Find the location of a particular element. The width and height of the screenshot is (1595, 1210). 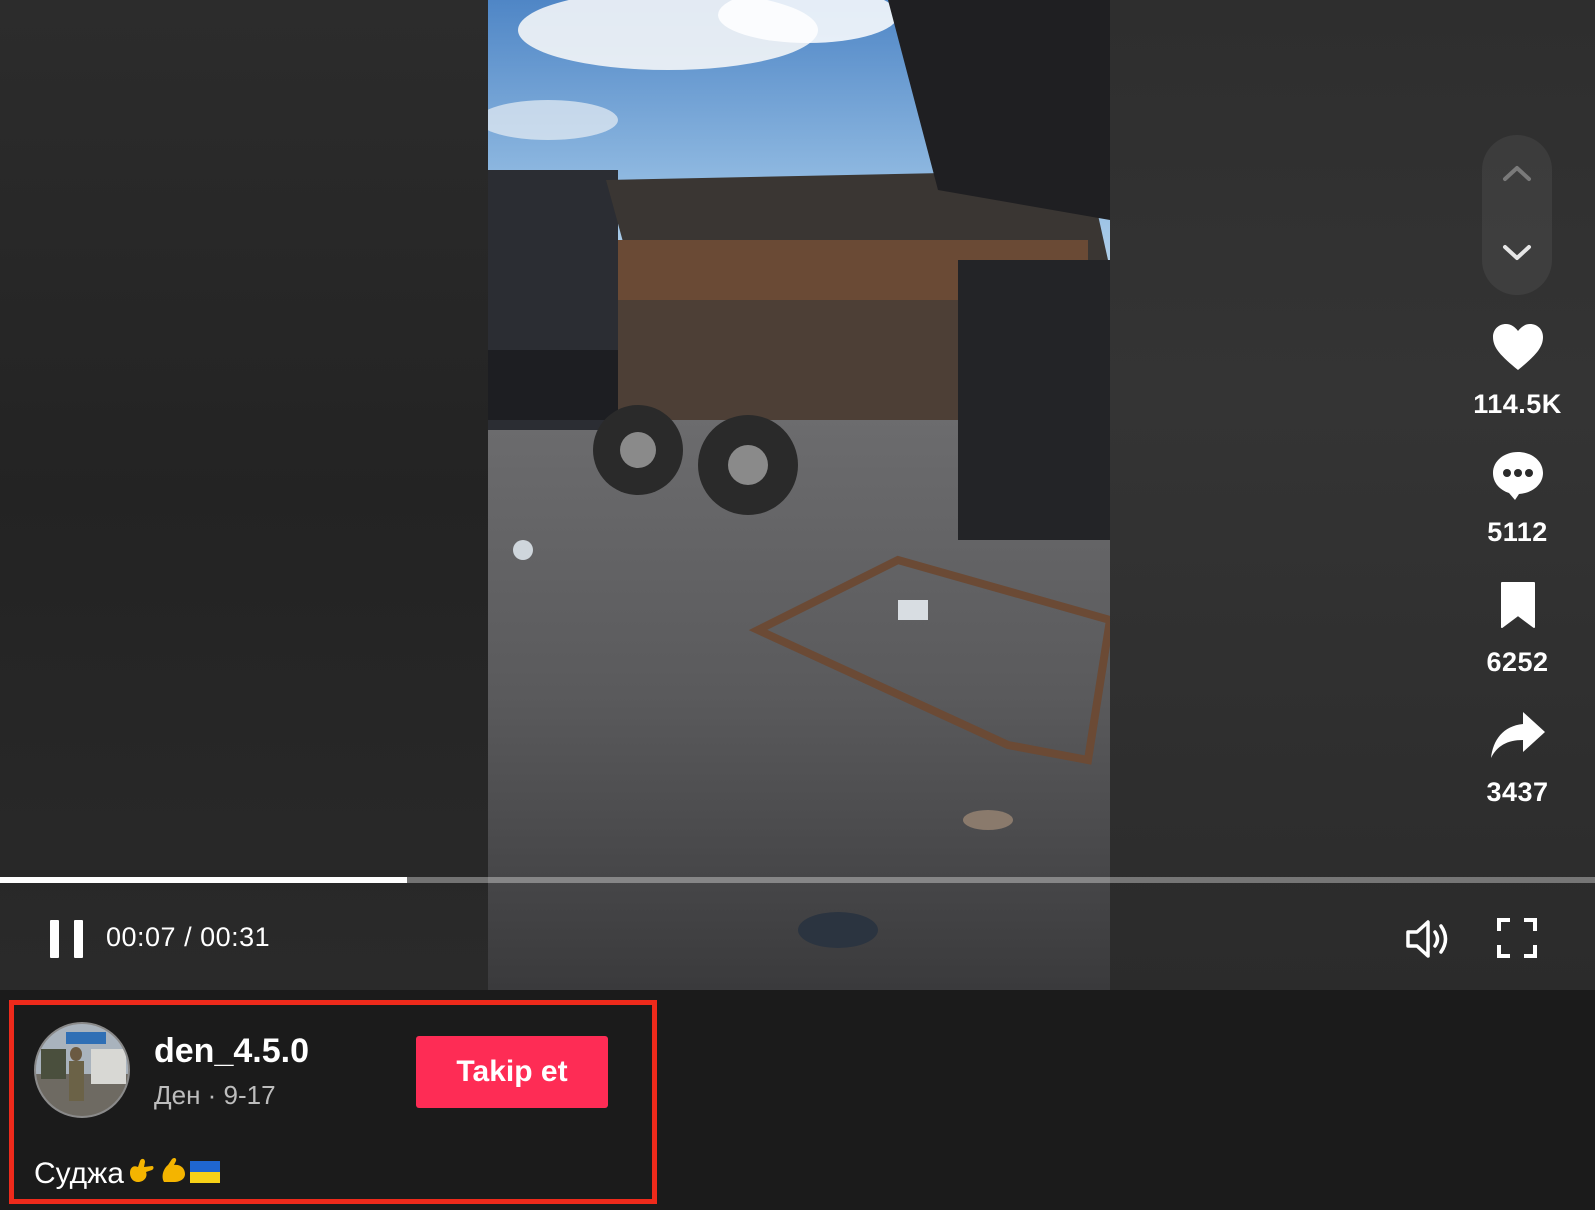

comment-action: 5112 is located at coordinates (1517, 495).